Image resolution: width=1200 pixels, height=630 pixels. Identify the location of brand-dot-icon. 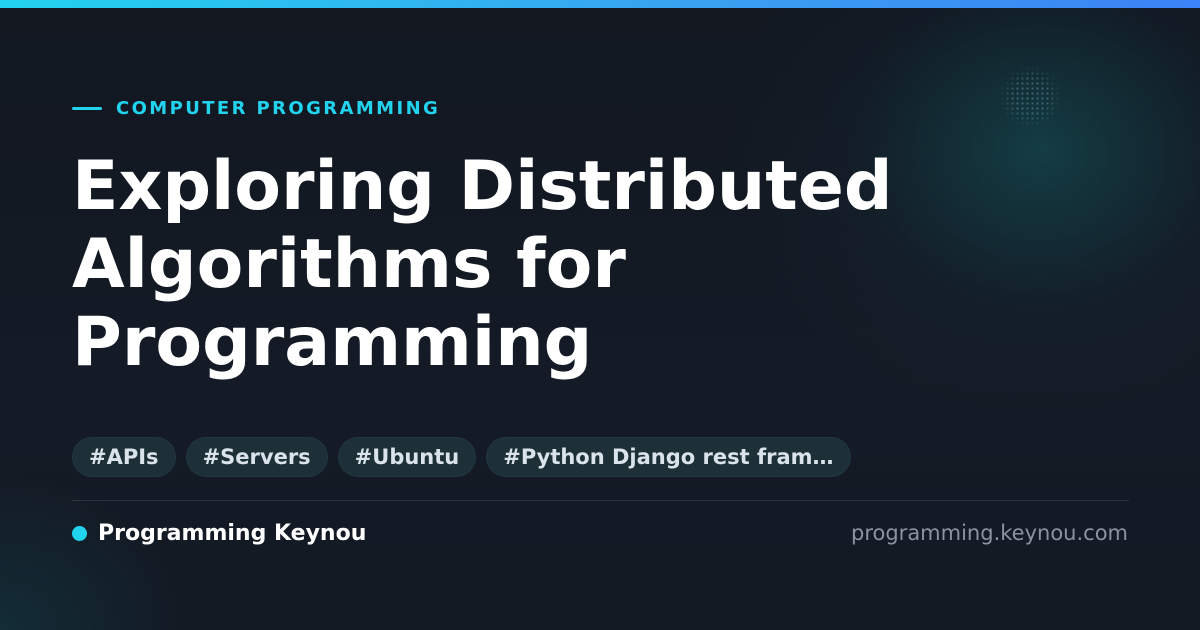
(79, 533).